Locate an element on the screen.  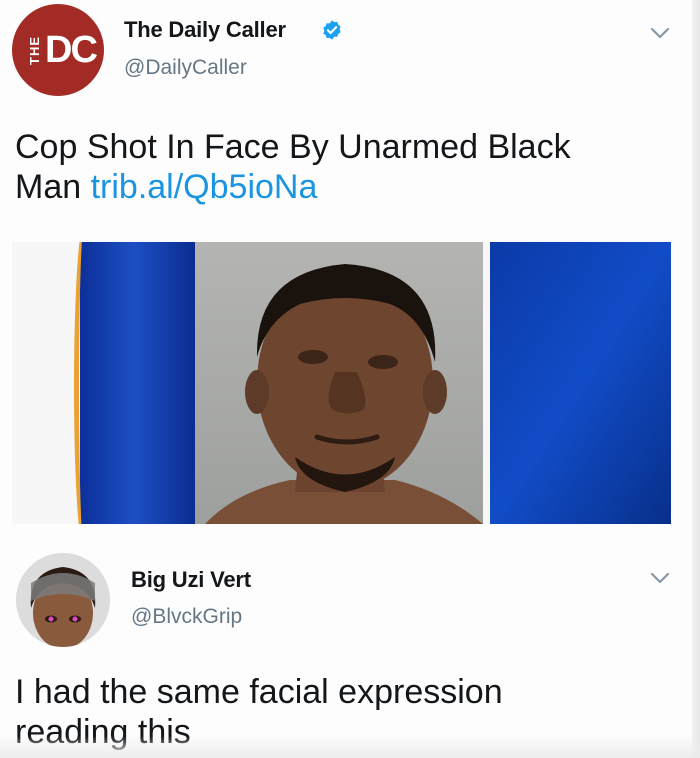
mugshot-illustration is located at coordinates (344, 394).